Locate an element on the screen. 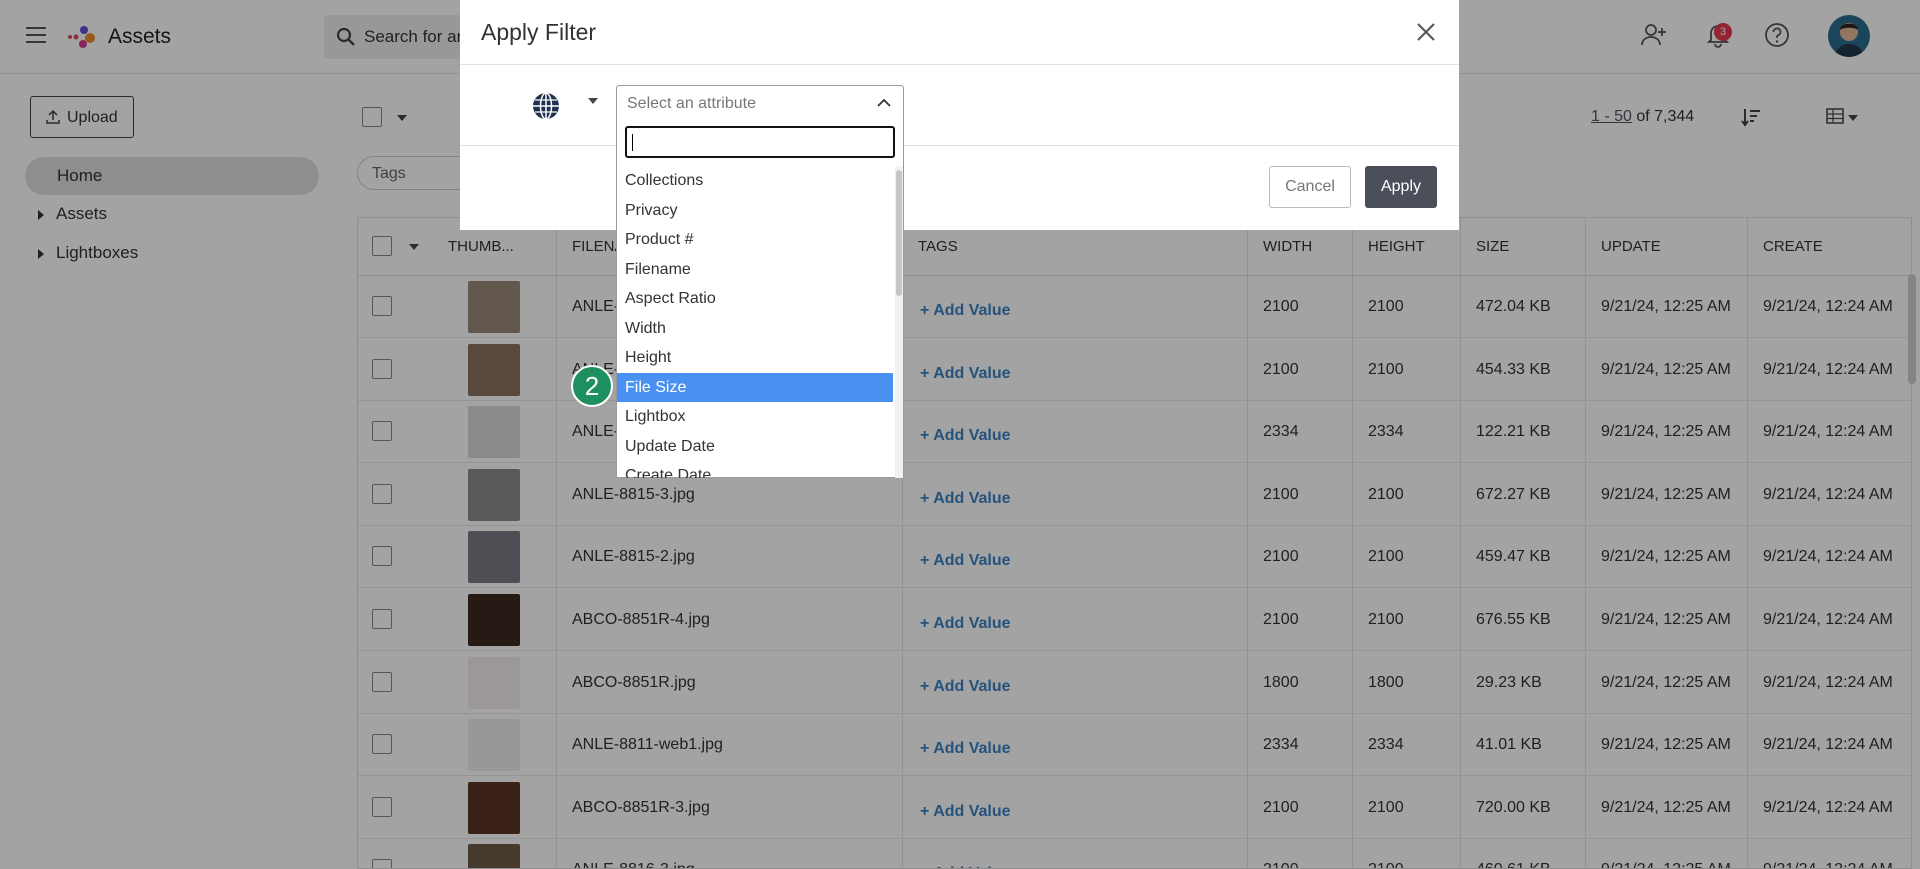 This screenshot has height=869, width=1920. attribute-option: Create Date is located at coordinates (755, 469).